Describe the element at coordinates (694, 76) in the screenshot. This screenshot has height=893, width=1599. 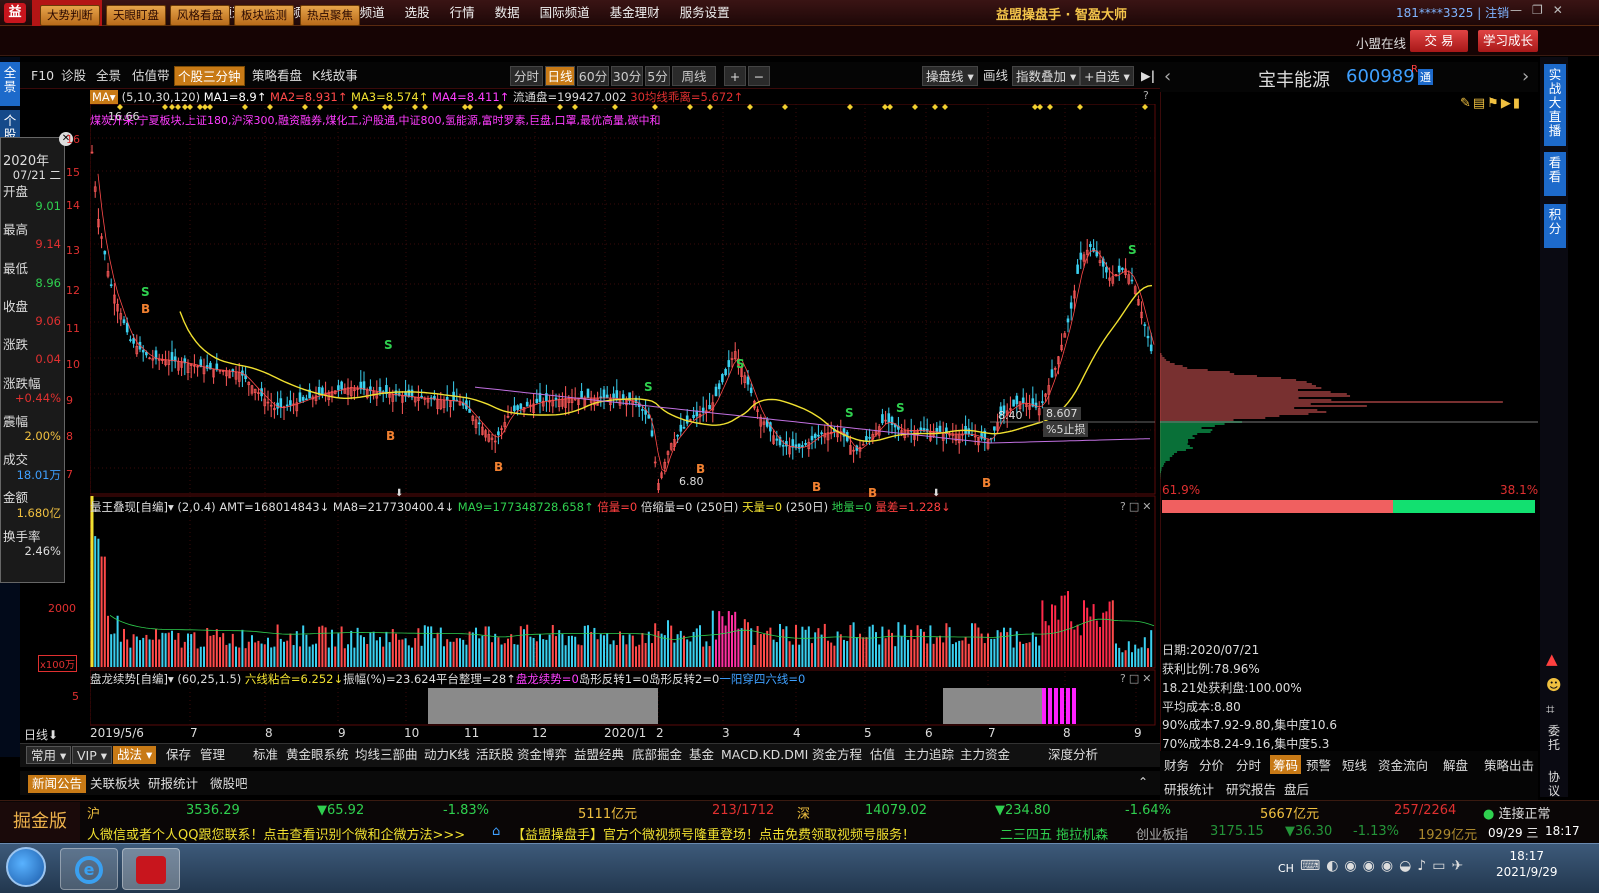
I see `period-tab-5: 周线` at that location.